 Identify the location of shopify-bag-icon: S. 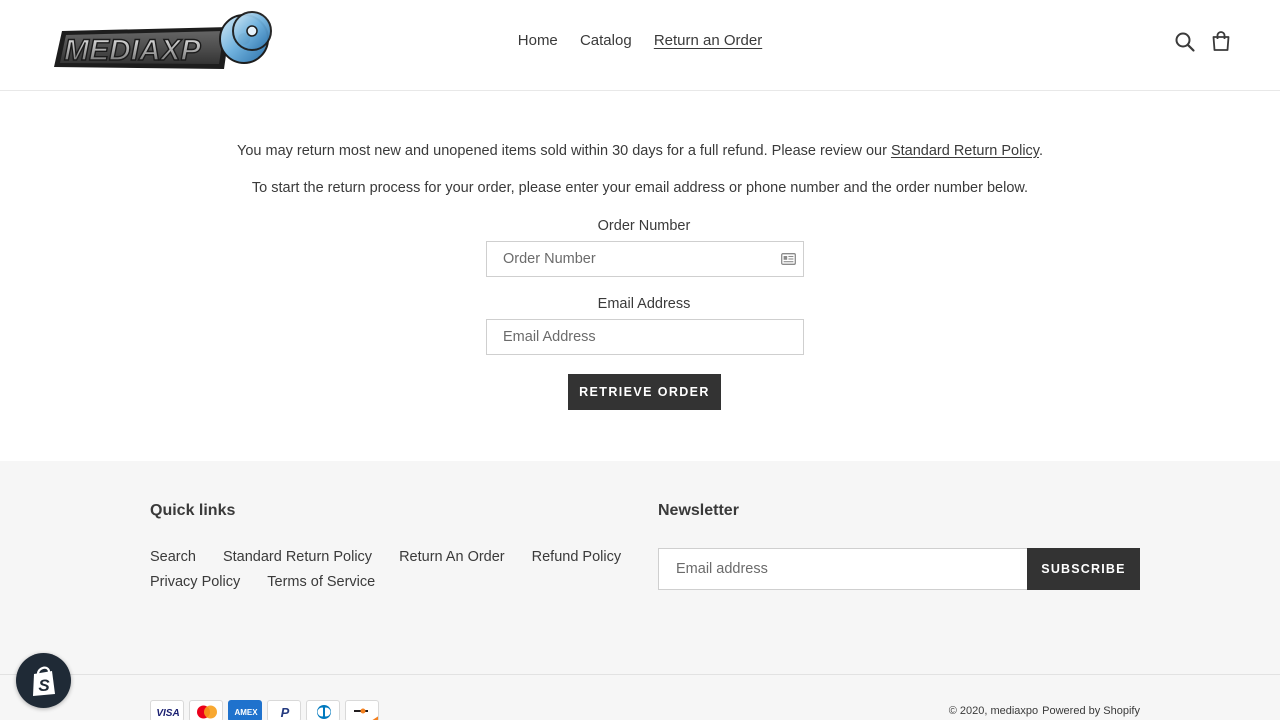
(44, 681).